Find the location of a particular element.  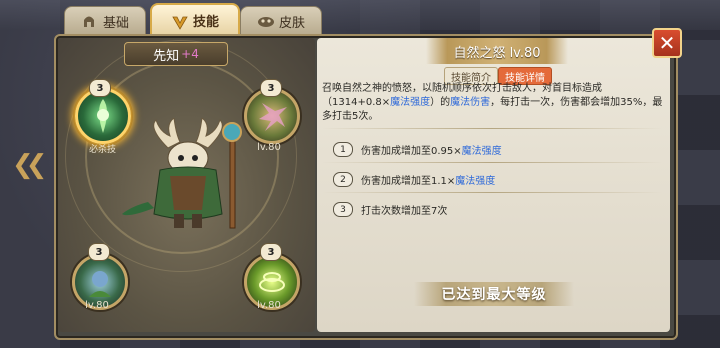

skill-tab-icon is located at coordinates (179, 21).